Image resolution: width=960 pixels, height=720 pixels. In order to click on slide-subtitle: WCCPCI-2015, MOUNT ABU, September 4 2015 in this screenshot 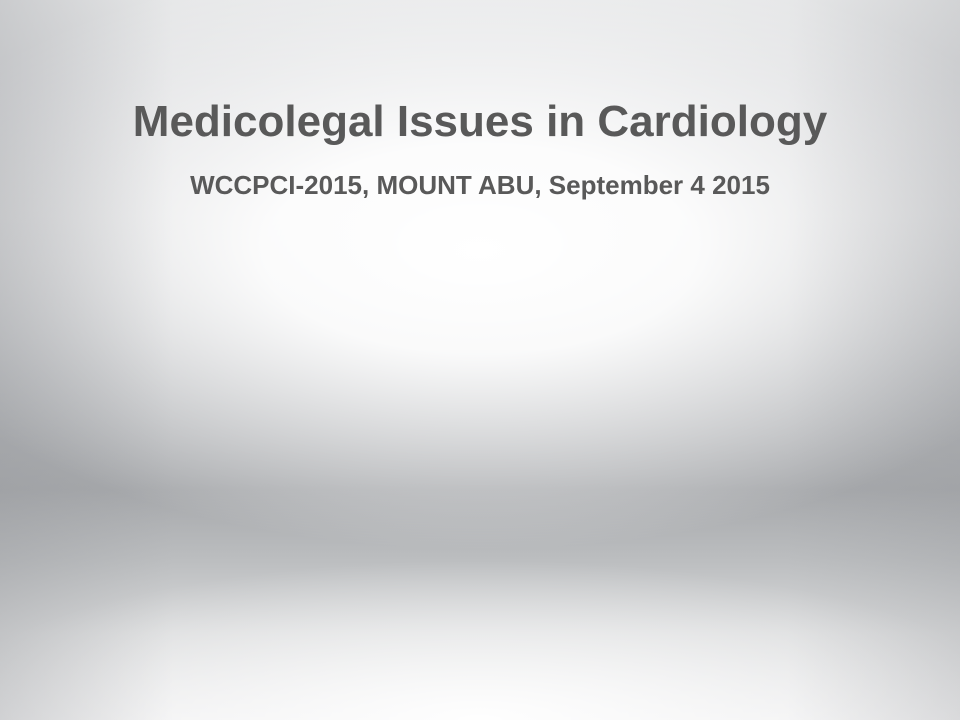, I will do `click(480, 185)`.